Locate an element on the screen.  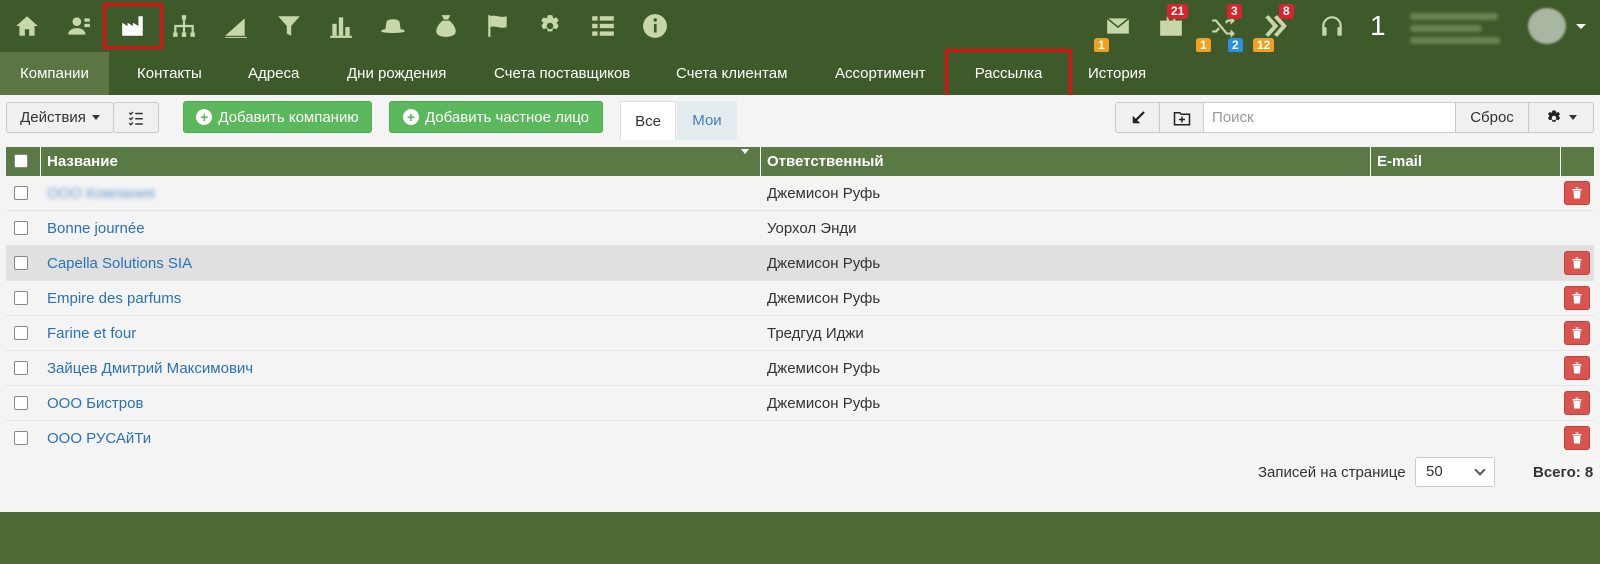
actions-dropdown: Действия is located at coordinates (60, 117).